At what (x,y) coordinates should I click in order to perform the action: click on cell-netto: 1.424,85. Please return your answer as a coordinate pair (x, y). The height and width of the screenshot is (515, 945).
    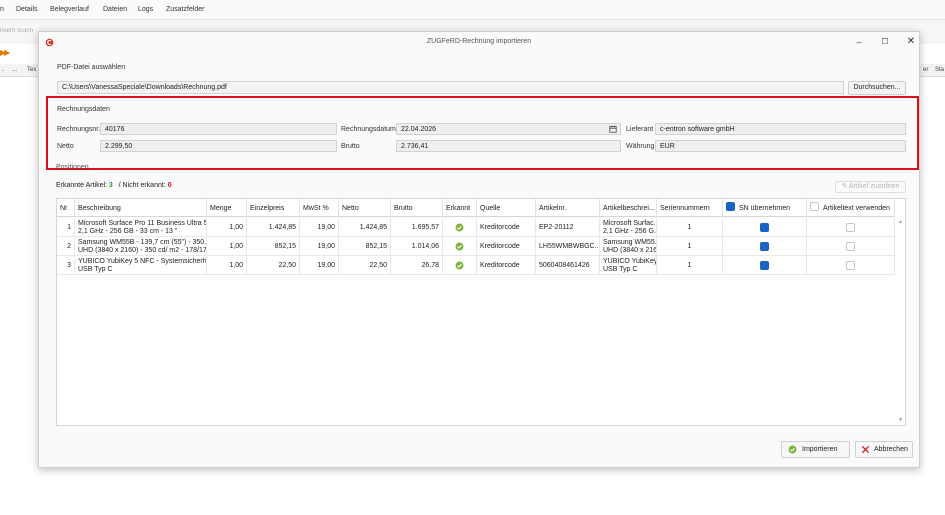
    Looking at the image, I should click on (365, 227).